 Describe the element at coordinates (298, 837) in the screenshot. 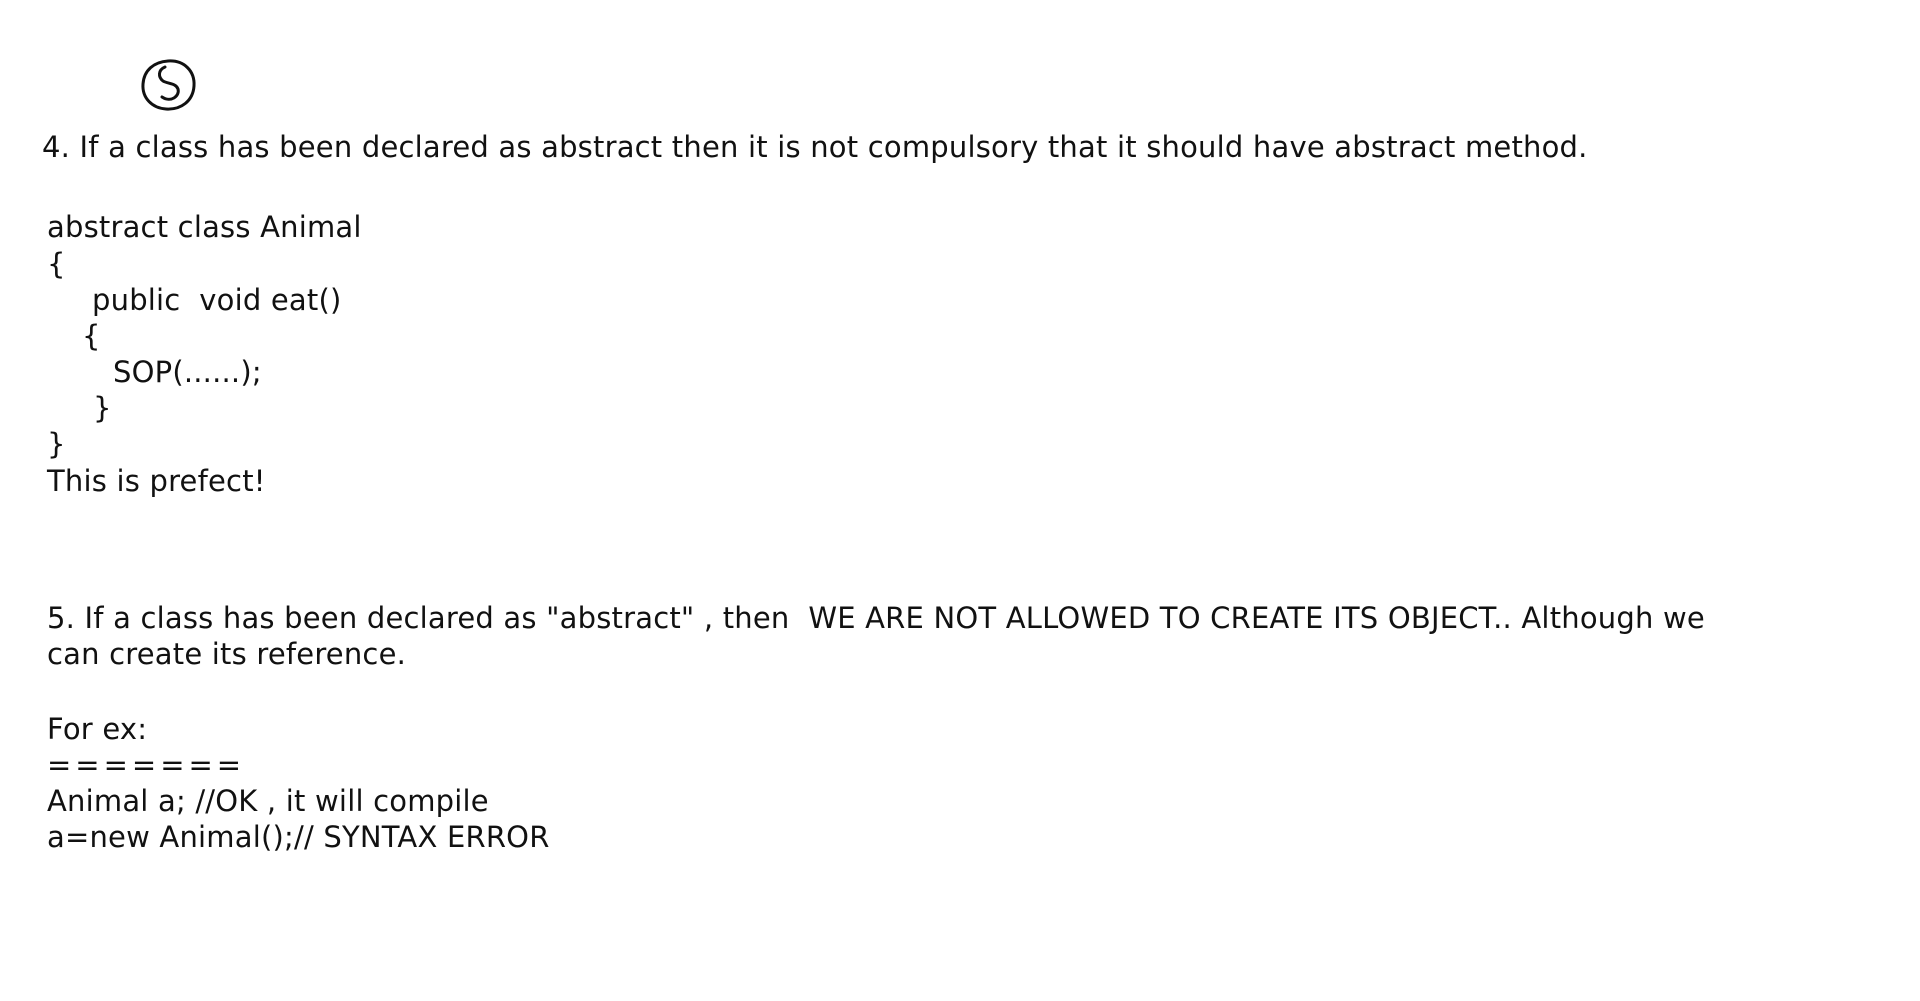

I see `example-line-object-creation: a=new Animal();// SYNTAX ERROR` at that location.